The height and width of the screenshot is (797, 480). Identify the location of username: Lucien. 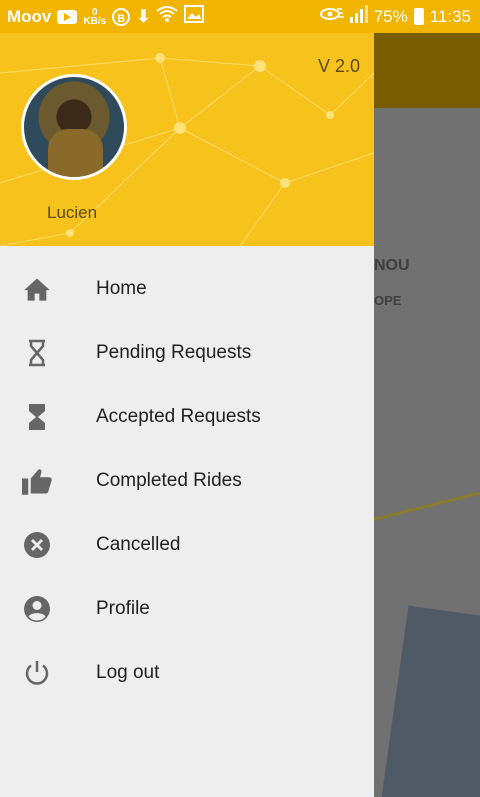
(72, 212).